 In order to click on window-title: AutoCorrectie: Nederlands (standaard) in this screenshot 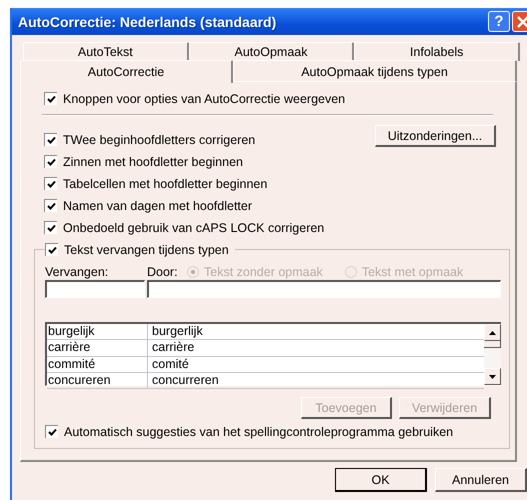, I will do `click(148, 22)`.